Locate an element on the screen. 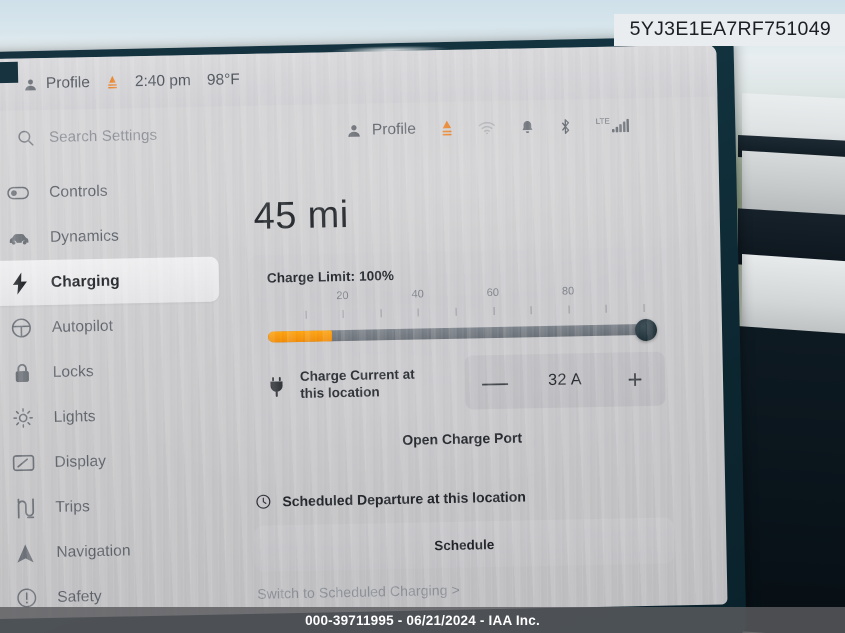 The height and width of the screenshot is (633, 845). vehicle-temperature: 98°F is located at coordinates (223, 80).